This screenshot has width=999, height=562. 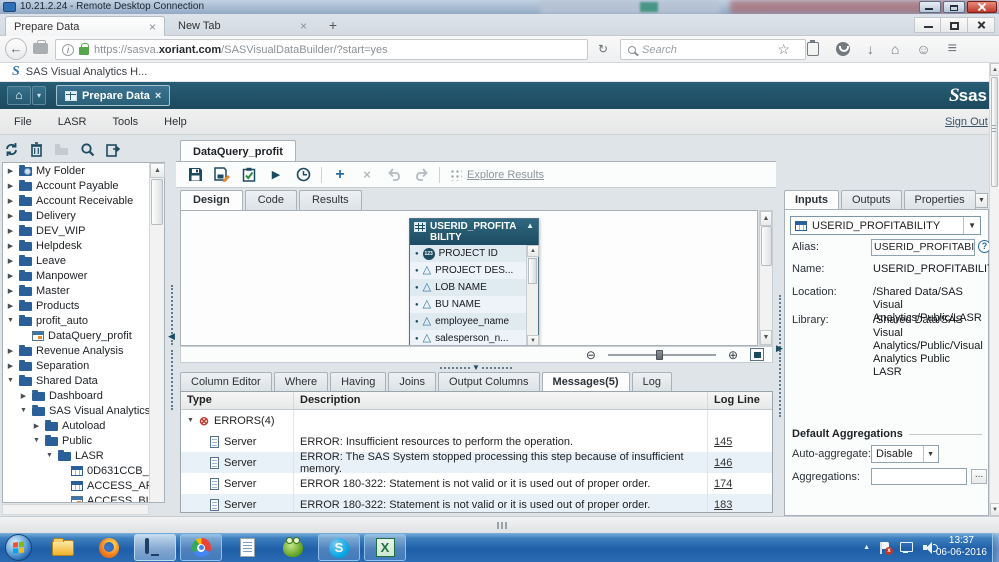 What do you see at coordinates (211, 200) in the screenshot?
I see `view-tab-design: Design` at bounding box center [211, 200].